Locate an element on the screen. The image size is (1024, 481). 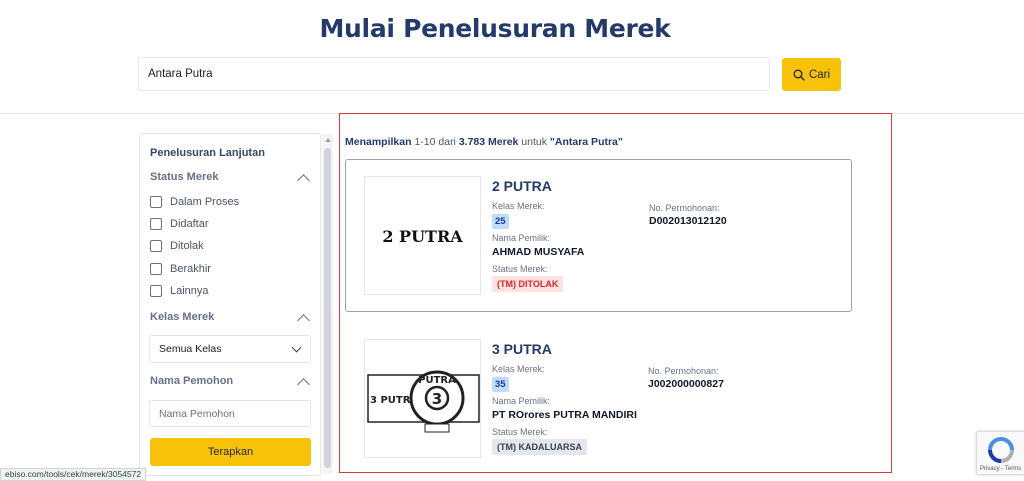
recaptcha-links: Privacy - Terms is located at coordinates (1000, 469).